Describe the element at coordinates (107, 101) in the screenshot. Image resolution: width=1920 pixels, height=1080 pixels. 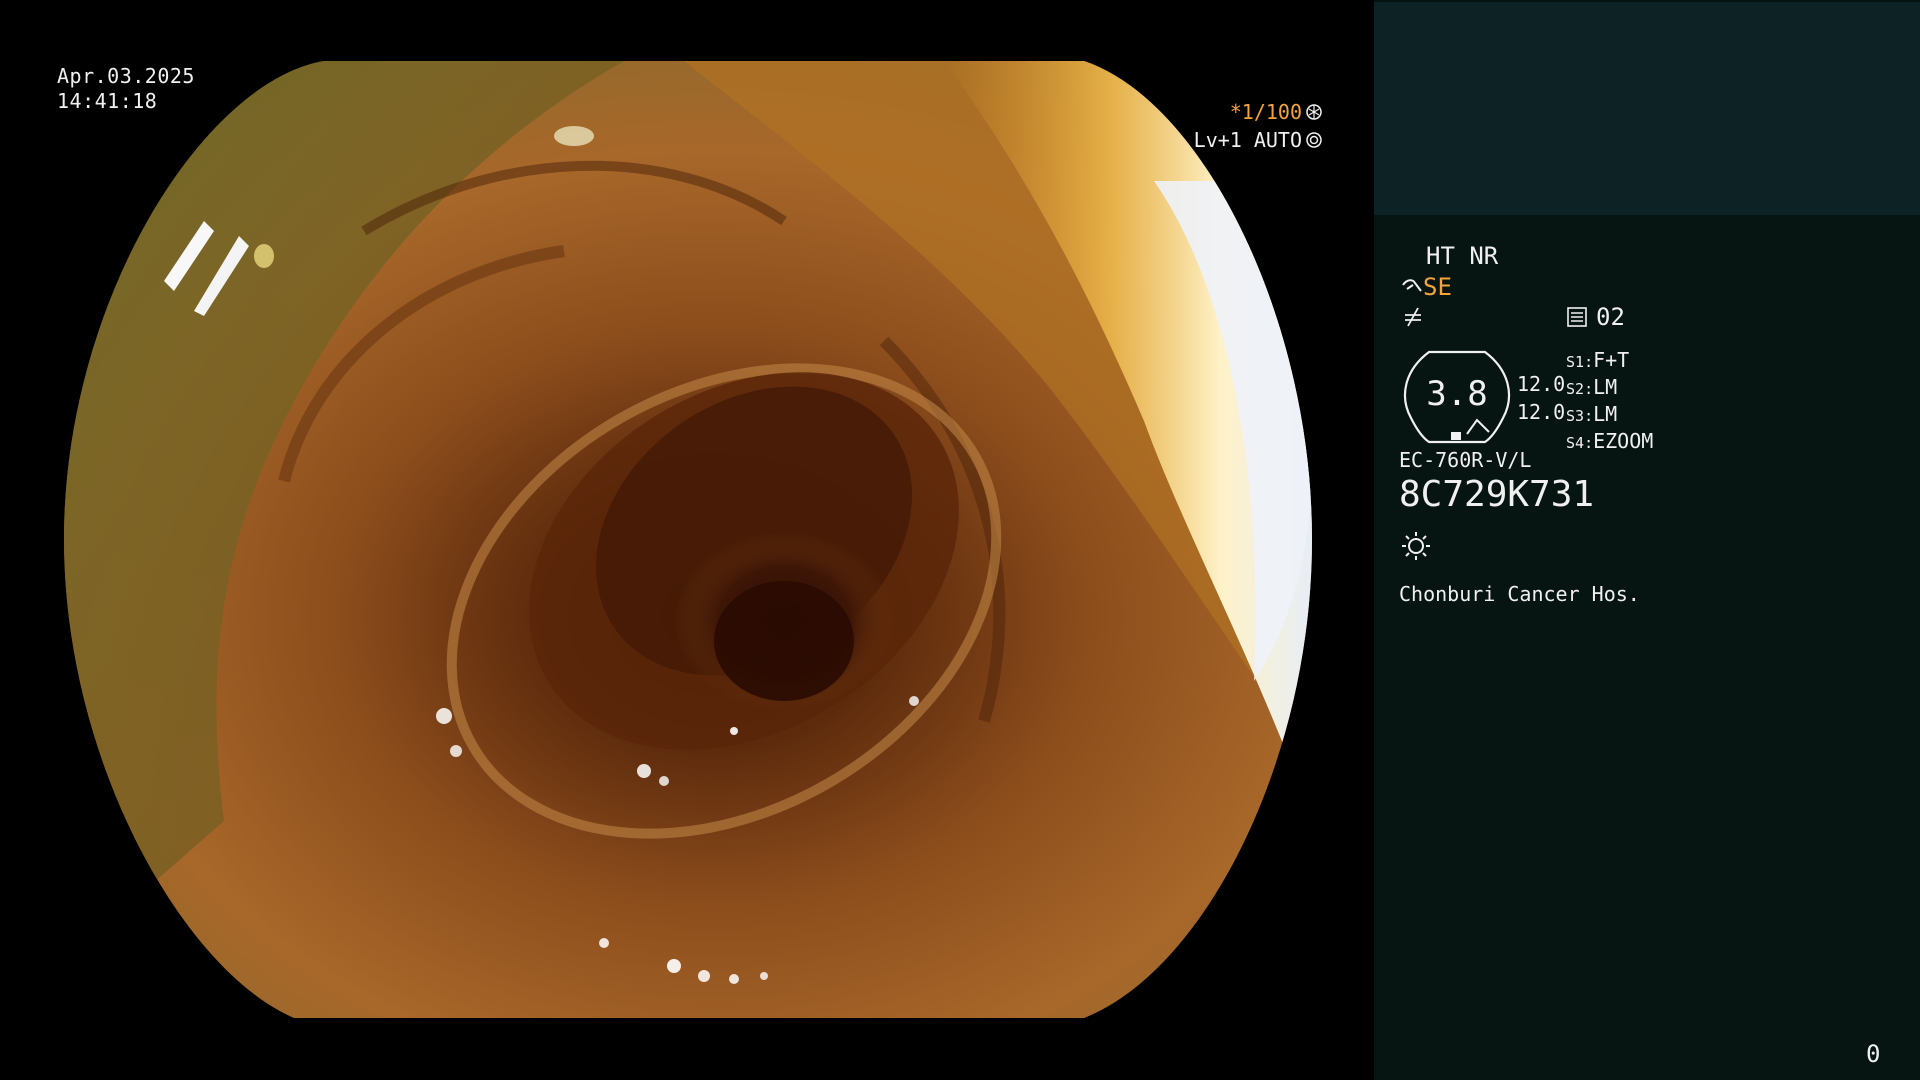
I see `time-text: 14:41:18` at that location.